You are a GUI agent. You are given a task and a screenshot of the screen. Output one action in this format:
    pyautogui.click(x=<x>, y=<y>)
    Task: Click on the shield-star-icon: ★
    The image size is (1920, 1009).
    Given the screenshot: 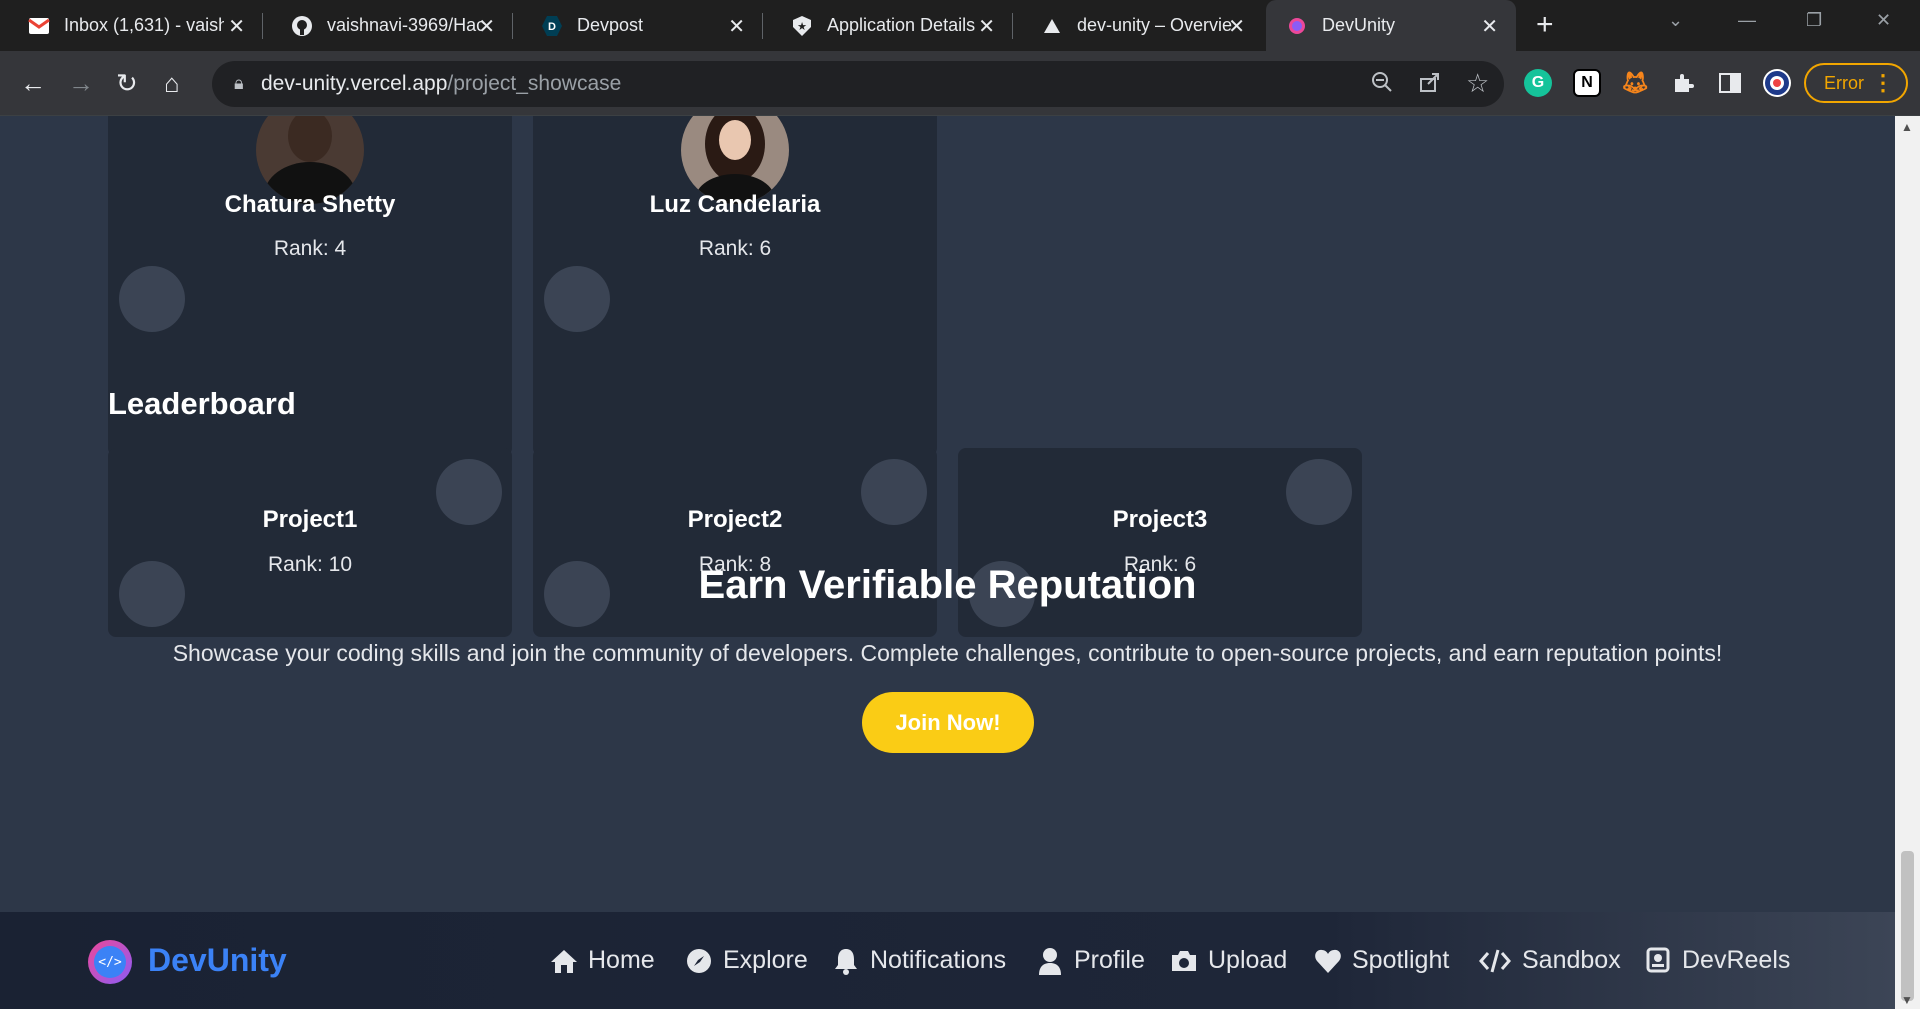 What is the action you would take?
    pyautogui.click(x=802, y=26)
    